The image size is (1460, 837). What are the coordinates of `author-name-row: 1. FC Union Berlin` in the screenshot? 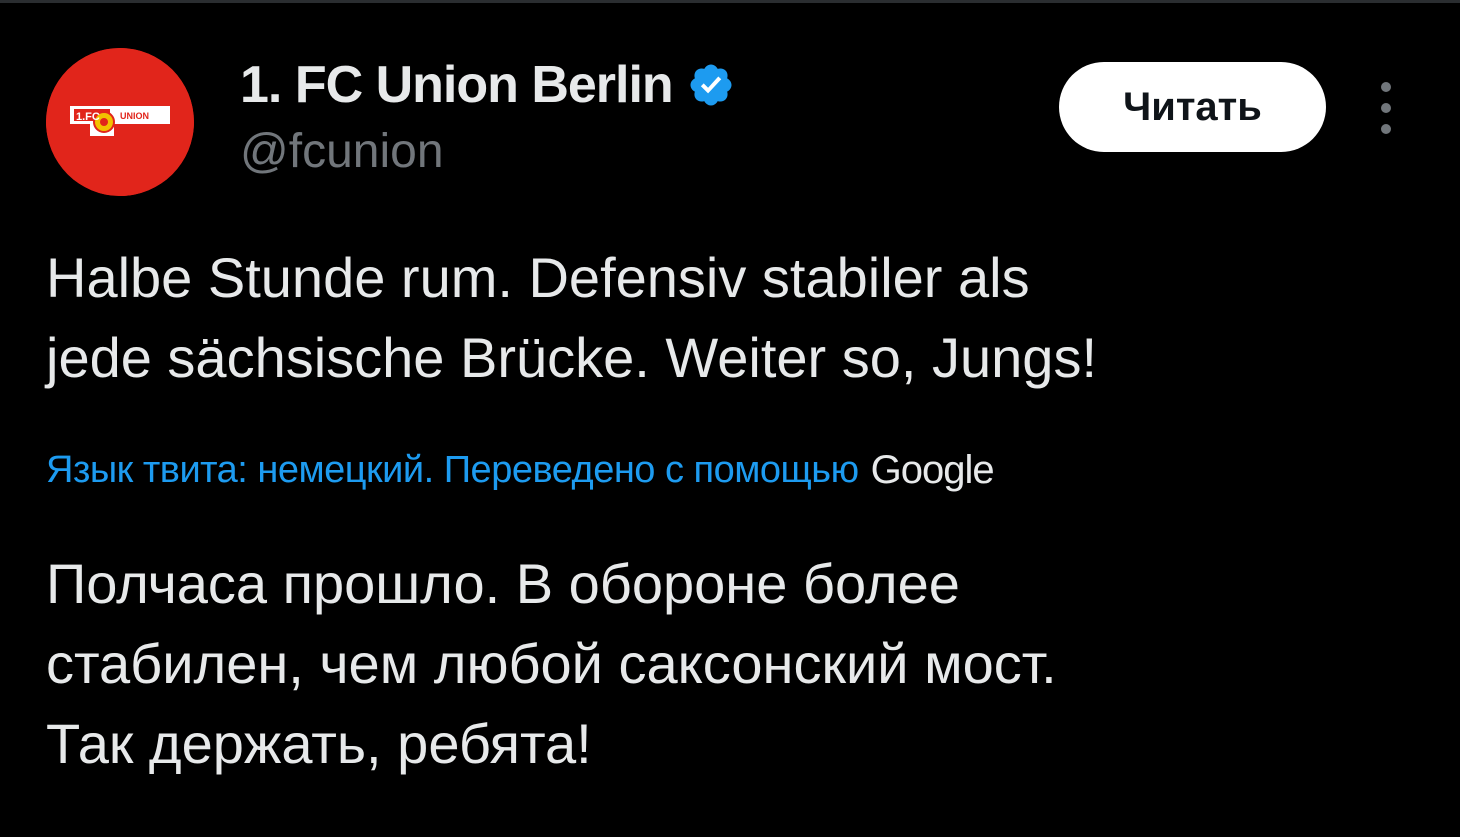 It's located at (487, 85).